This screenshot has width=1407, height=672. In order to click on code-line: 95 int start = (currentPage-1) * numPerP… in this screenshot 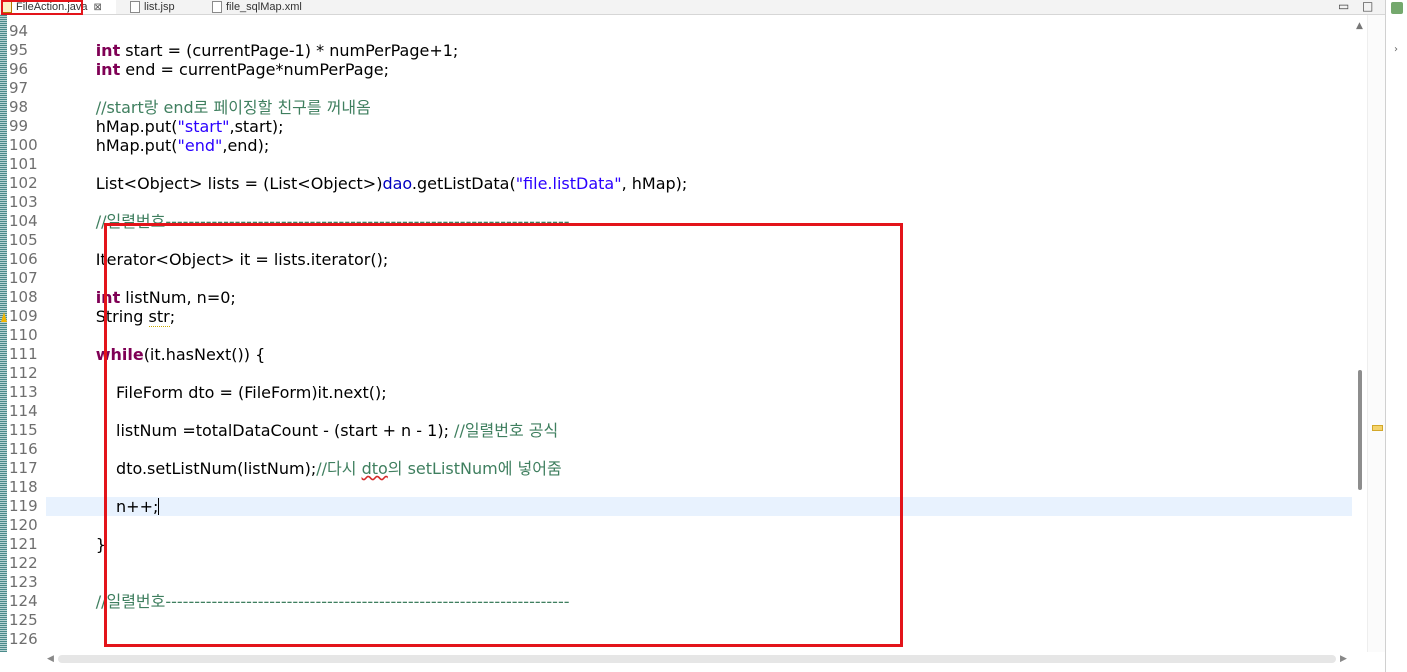, I will do `click(676, 50)`.